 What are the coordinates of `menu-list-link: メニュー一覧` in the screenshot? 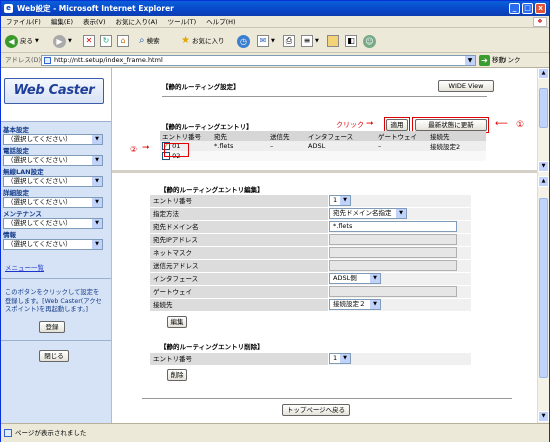 It's located at (24, 267).